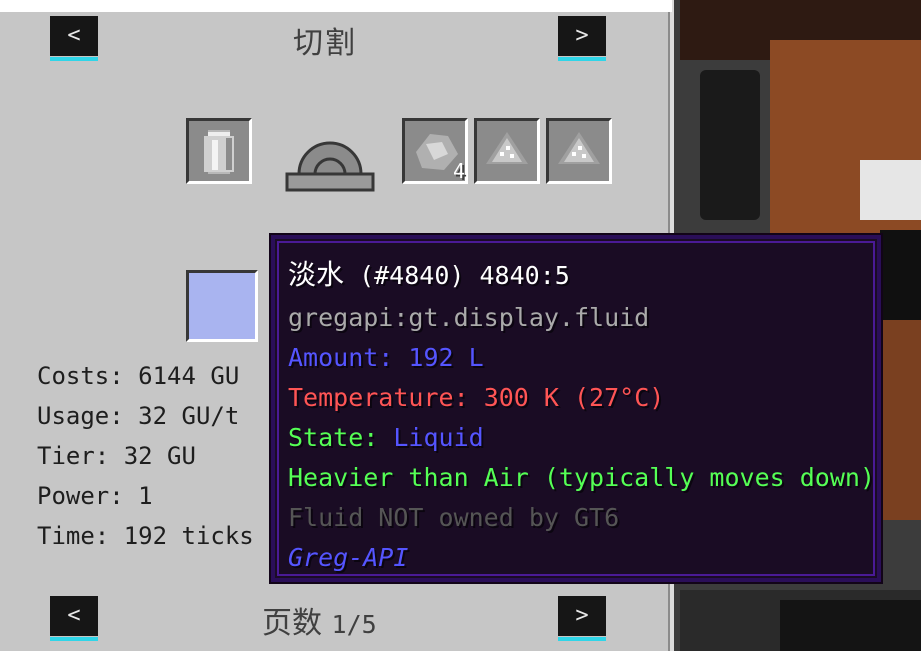 The width and height of the screenshot is (921, 651). What do you see at coordinates (435, 151) in the screenshot?
I see `output-slot-1: 4` at bounding box center [435, 151].